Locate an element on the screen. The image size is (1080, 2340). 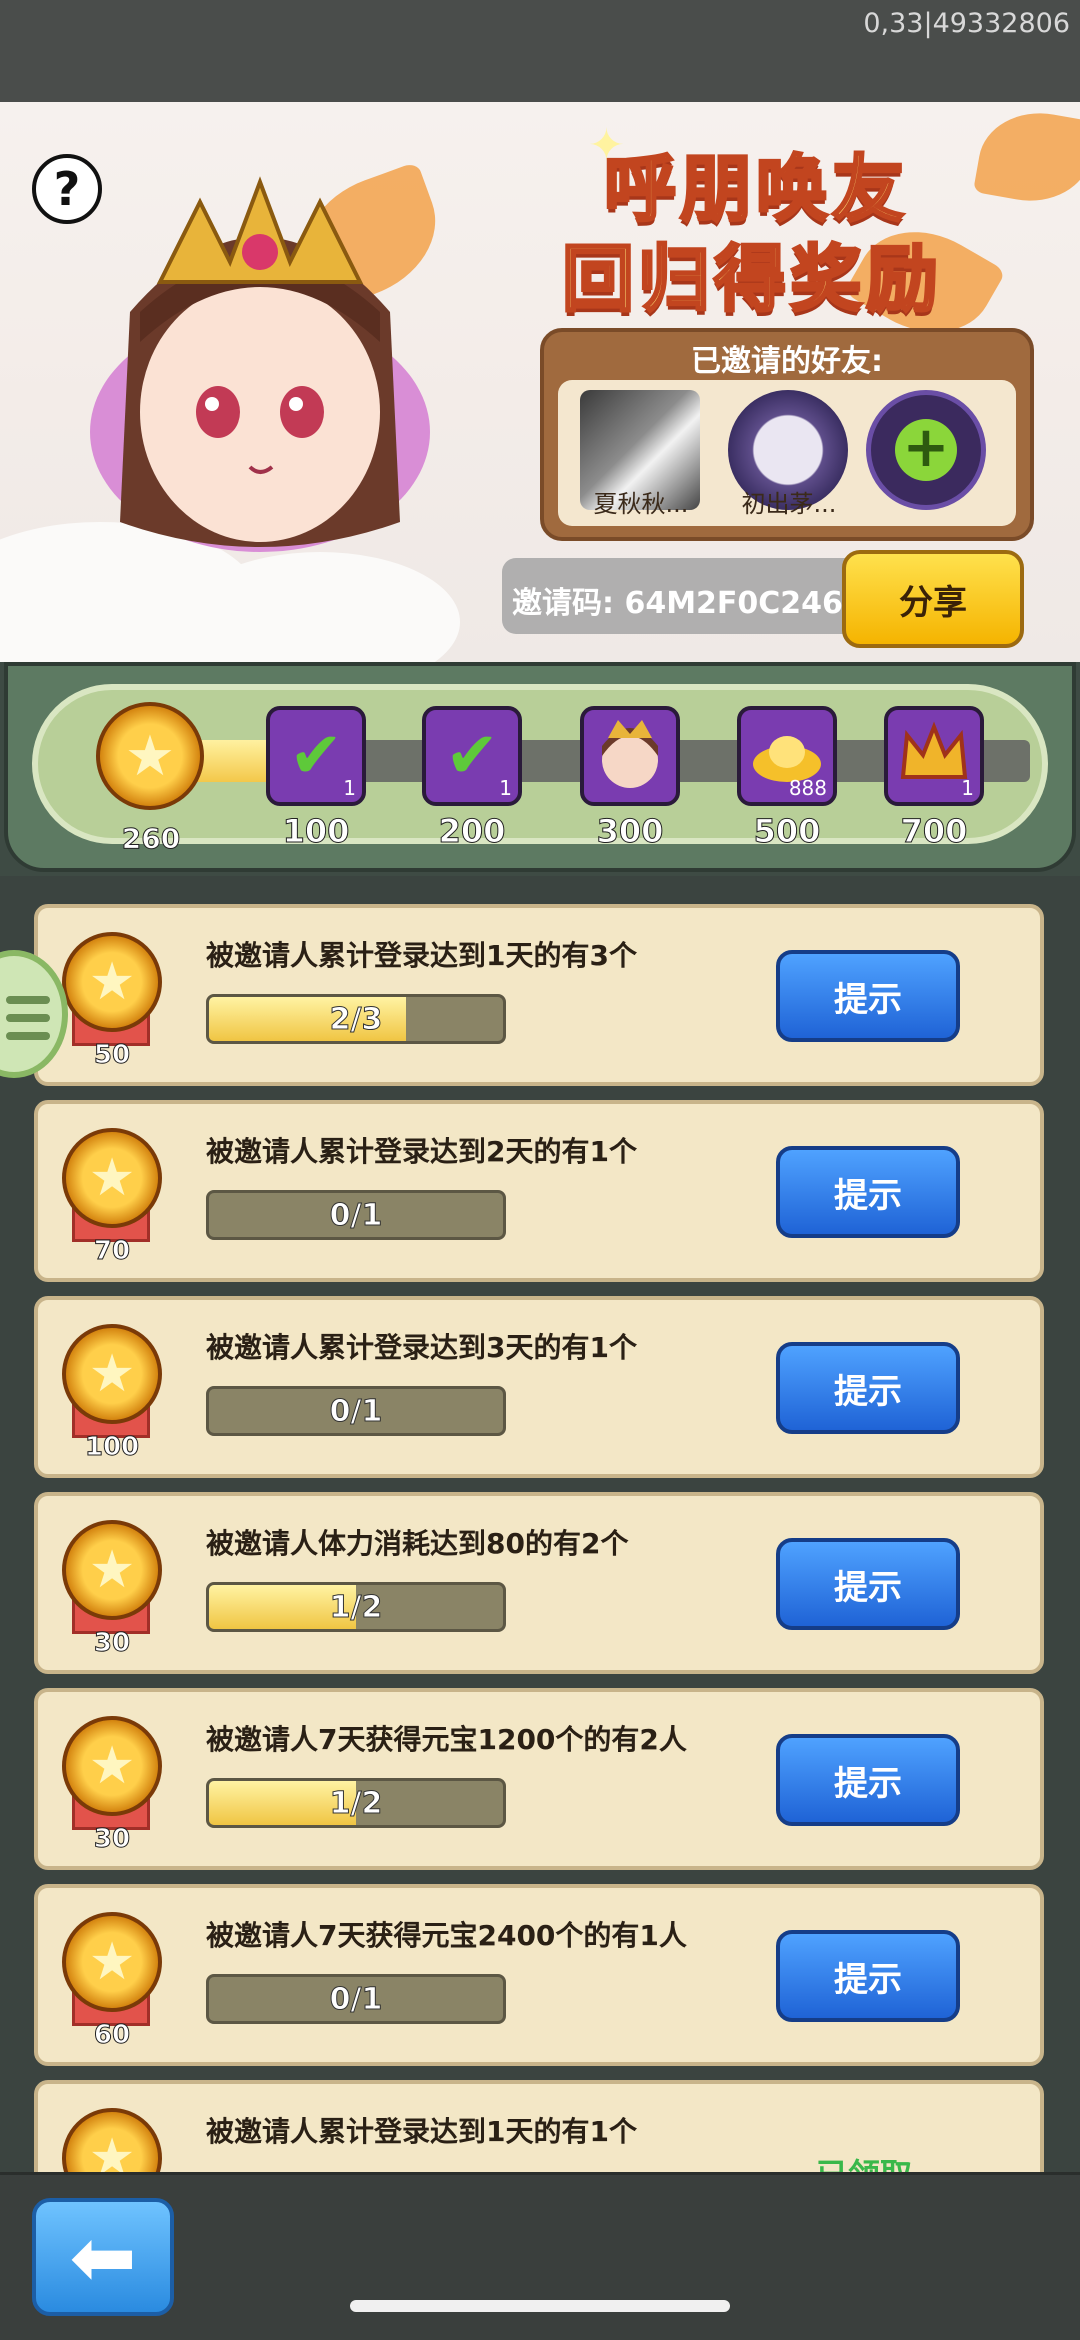
friends-list: 夏秋秋... 初出茅... + is located at coordinates (787, 453).